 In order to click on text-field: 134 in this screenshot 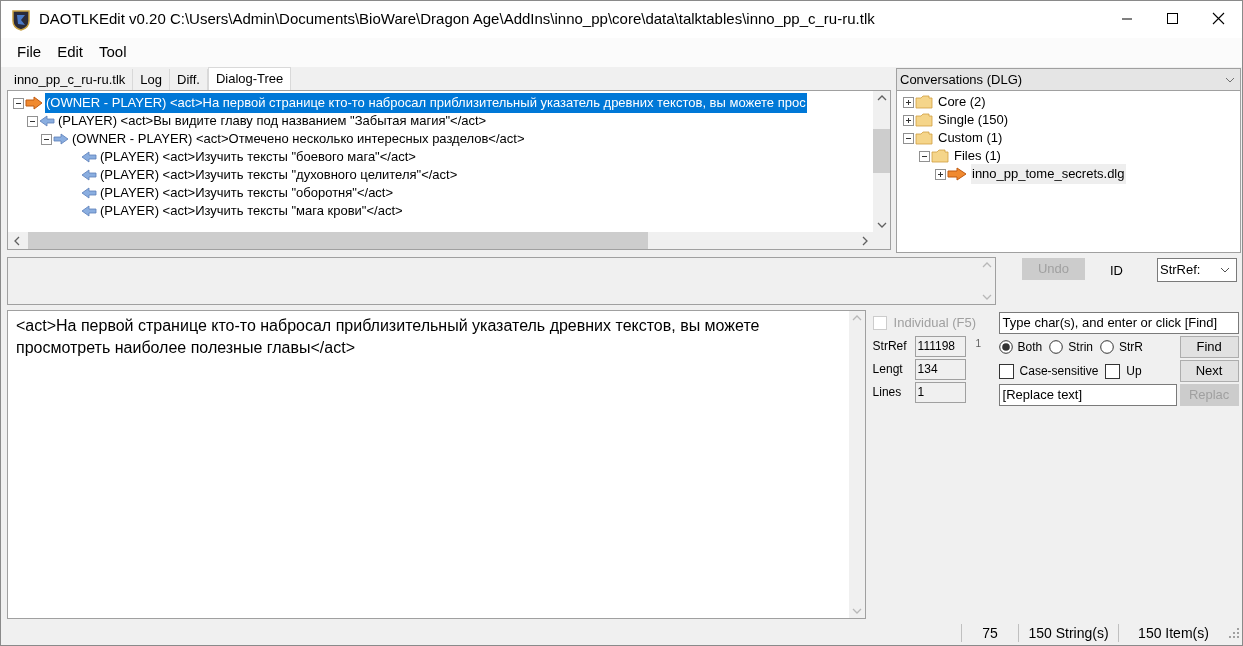, I will do `click(940, 369)`.